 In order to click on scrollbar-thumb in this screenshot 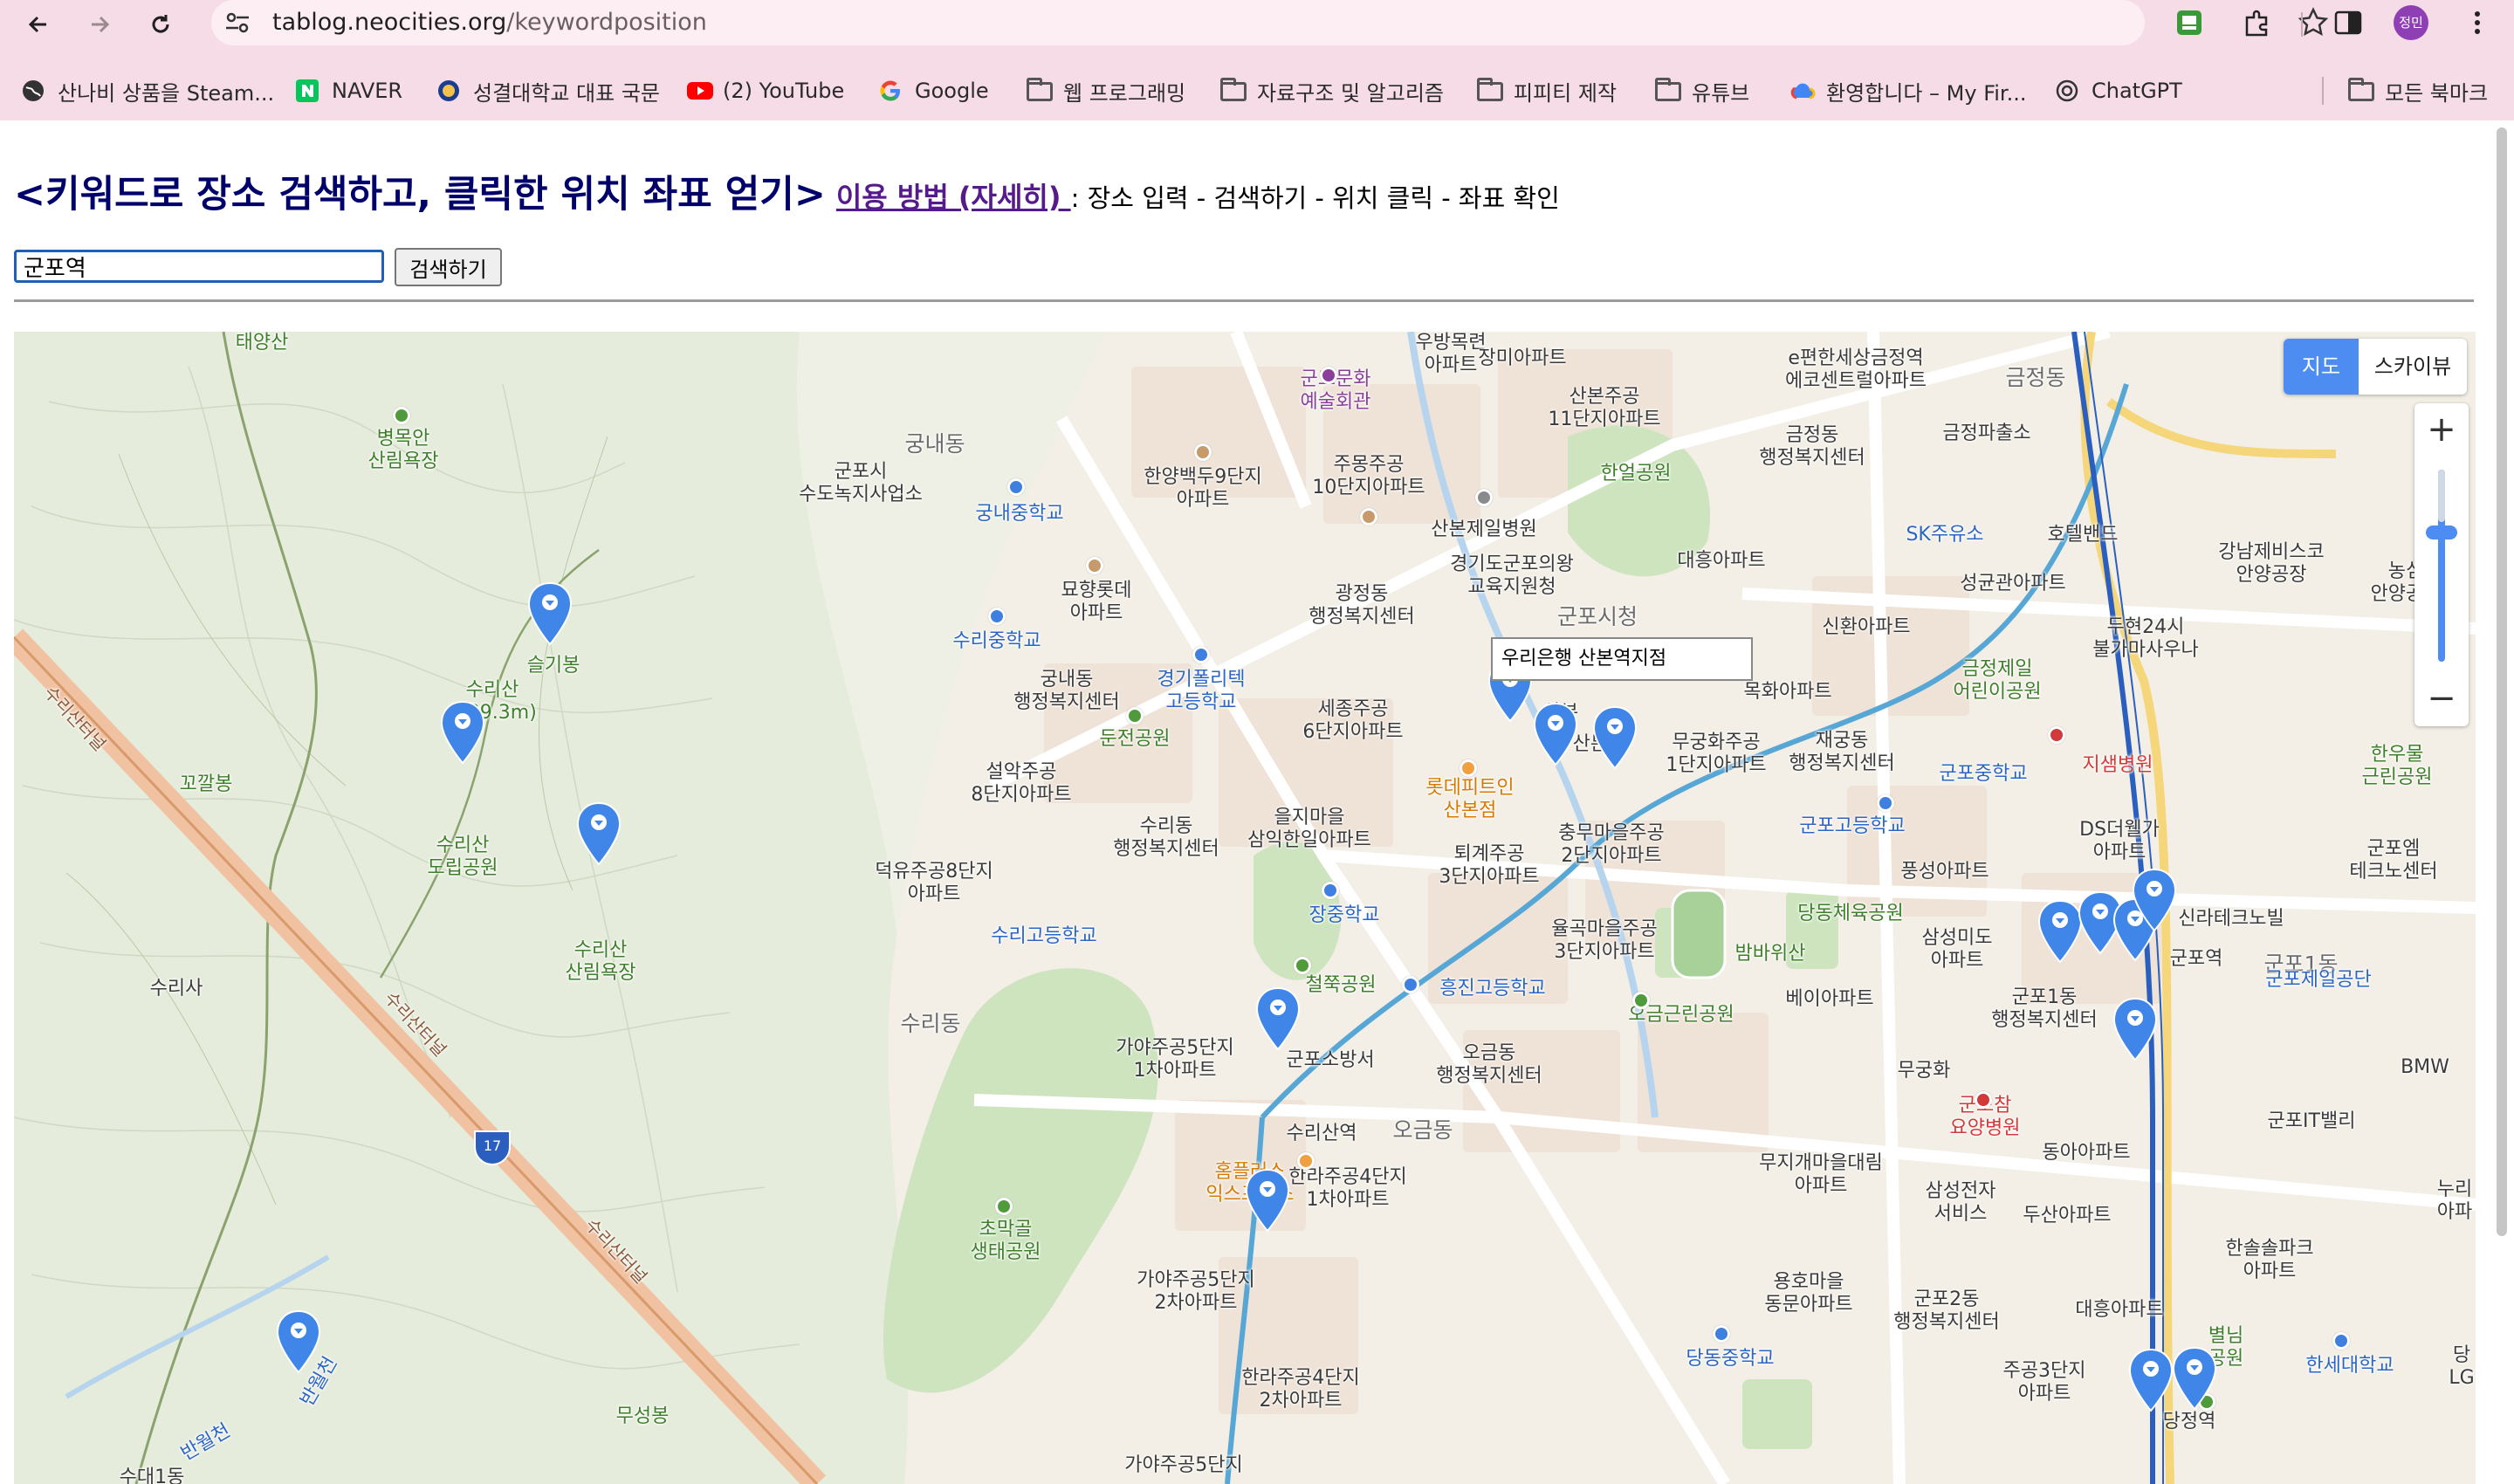, I will do `click(2502, 682)`.